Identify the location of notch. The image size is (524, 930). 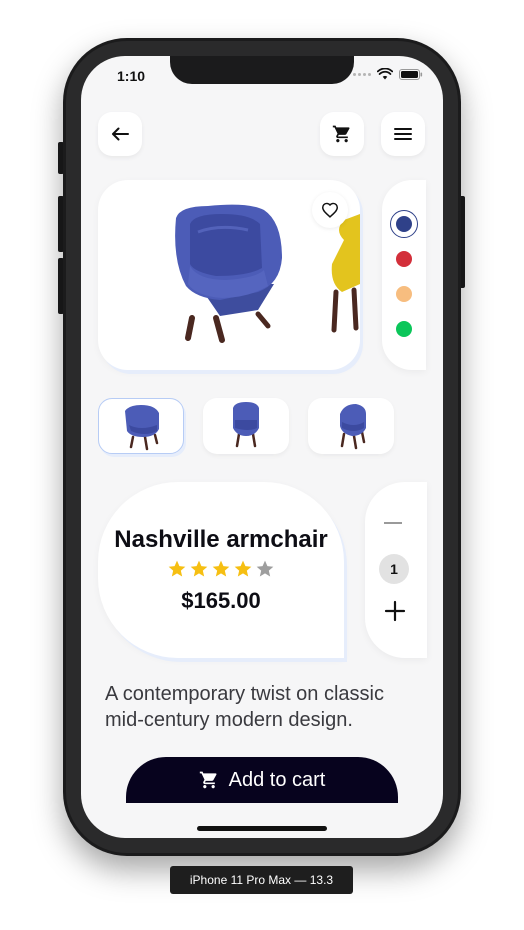
(262, 70).